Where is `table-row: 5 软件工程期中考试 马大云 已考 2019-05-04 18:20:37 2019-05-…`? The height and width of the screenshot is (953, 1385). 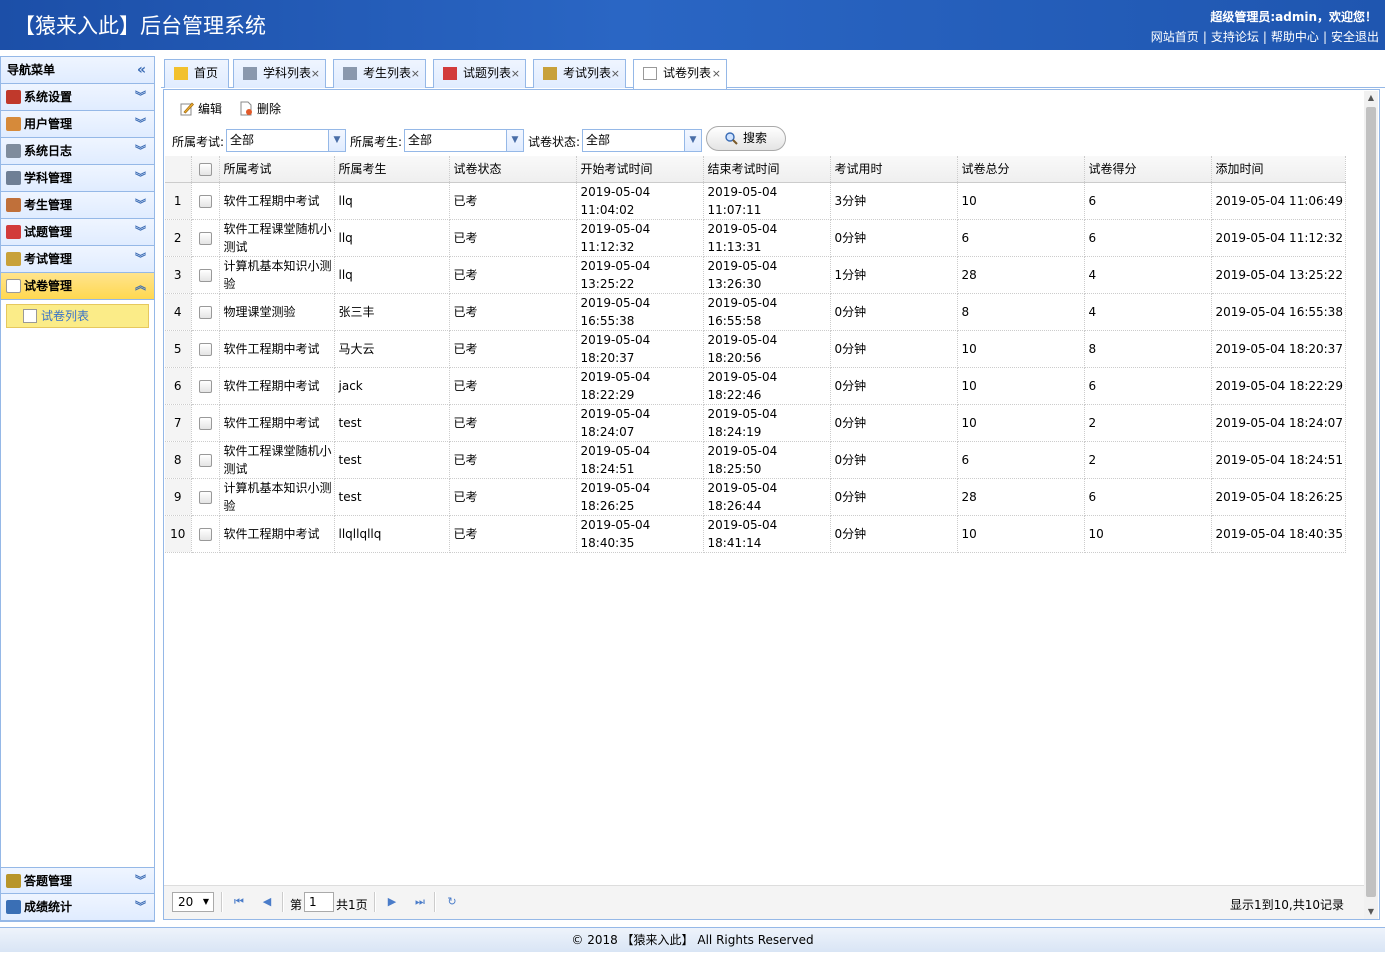
table-row: 5 软件工程期中考试 马大云 已考 2019-05-04 18:20:37 2019-05-… is located at coordinates (755, 349).